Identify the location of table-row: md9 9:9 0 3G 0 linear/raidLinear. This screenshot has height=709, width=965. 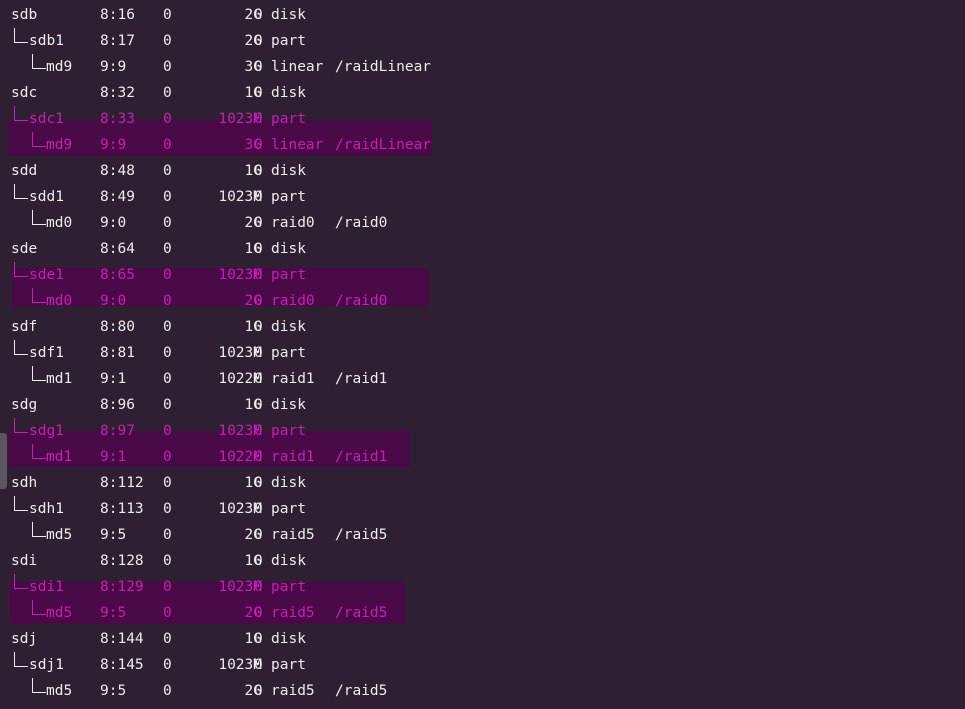
(482, 145).